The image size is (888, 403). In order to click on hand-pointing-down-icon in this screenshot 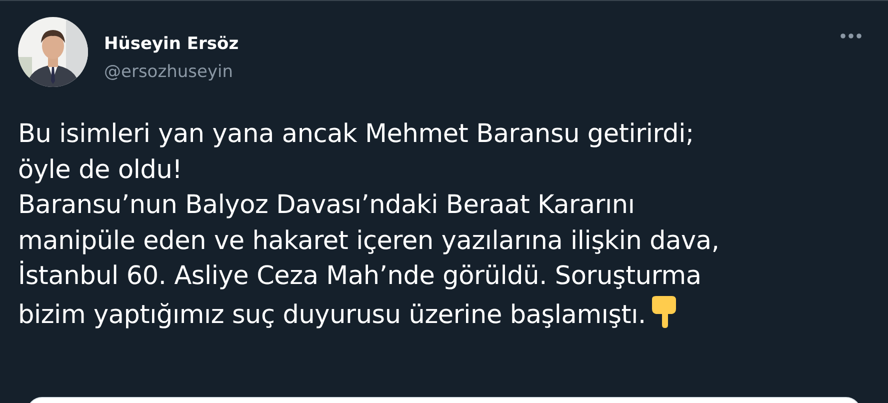, I will do `click(664, 311)`.